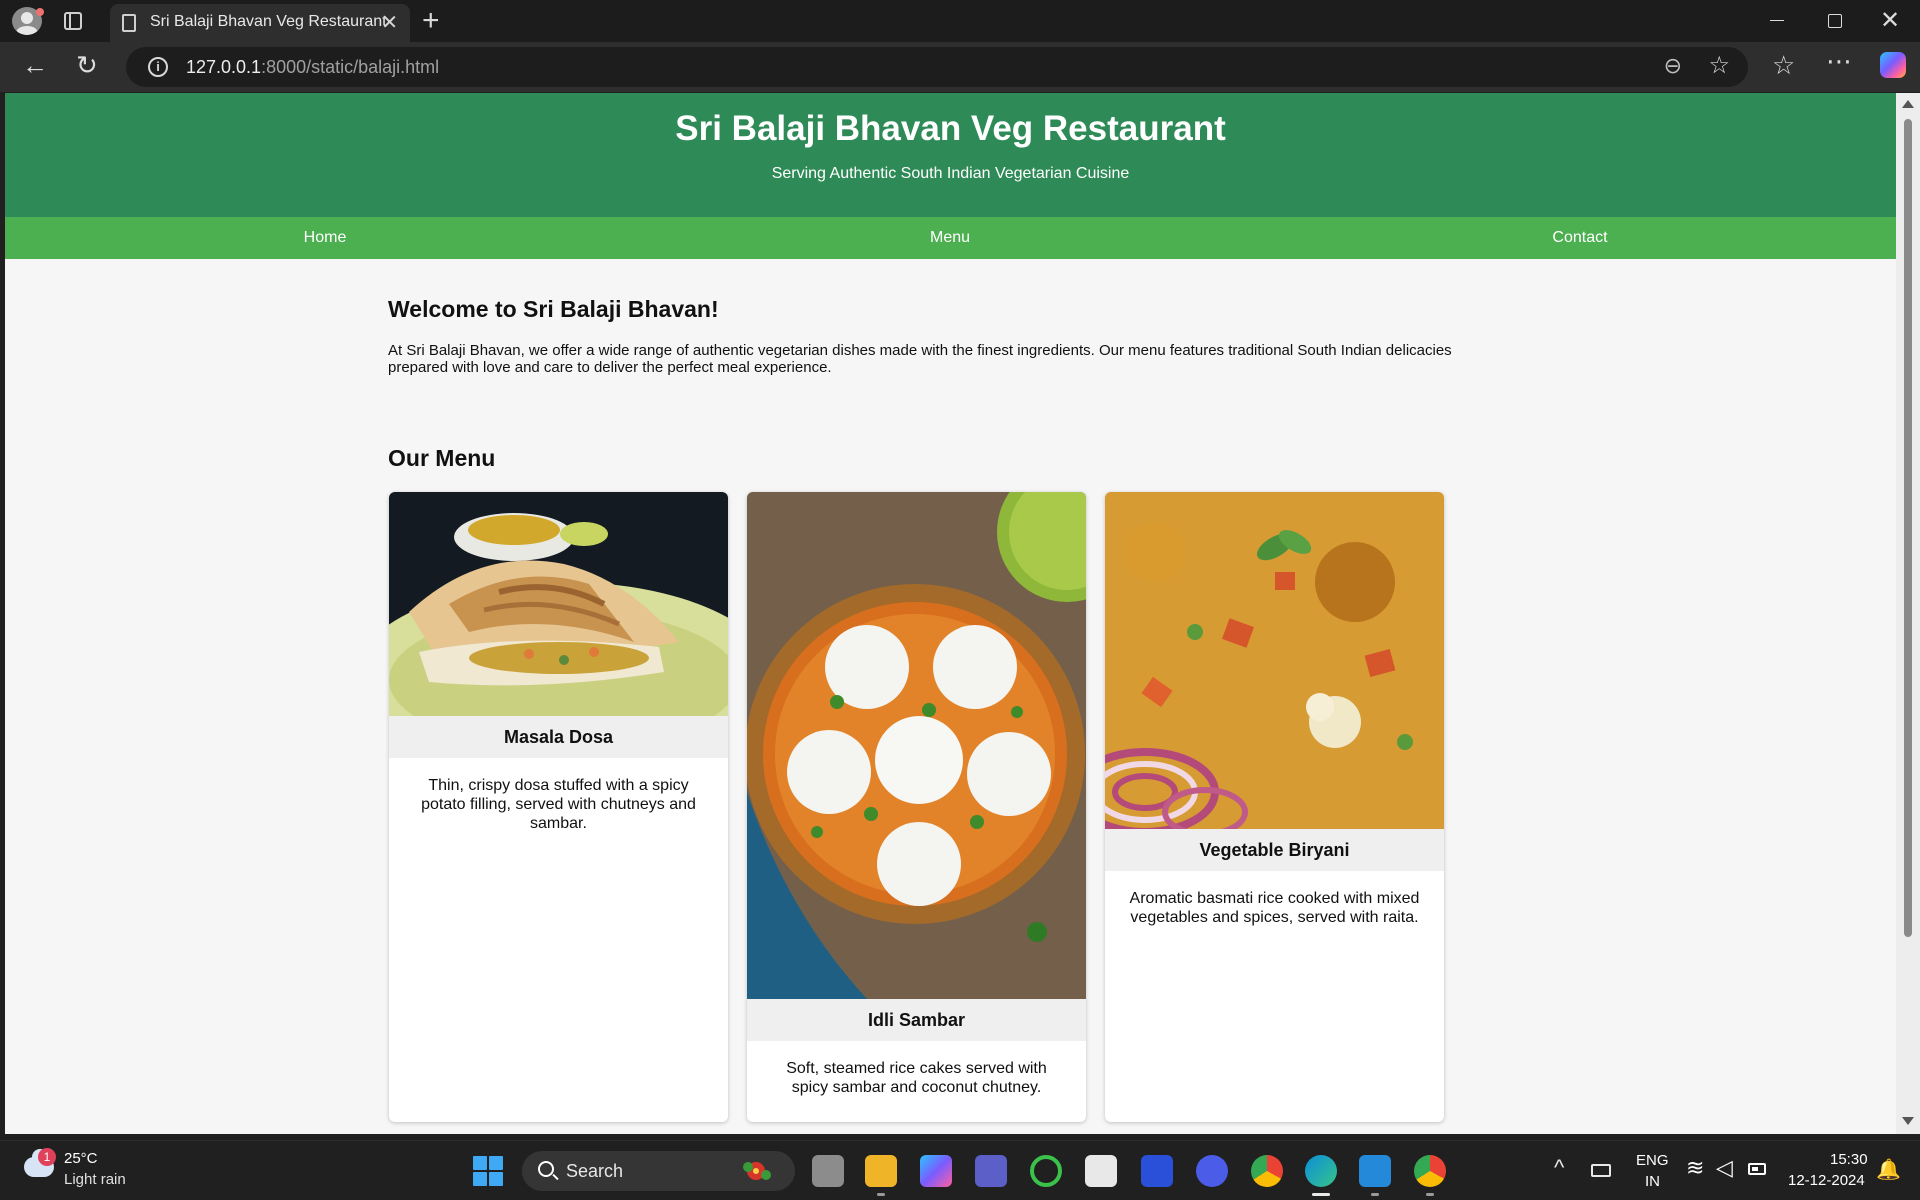 This screenshot has height=1200, width=1920. What do you see at coordinates (1888, 1169) in the screenshot?
I see `notification-bell-icon: 🔔` at bounding box center [1888, 1169].